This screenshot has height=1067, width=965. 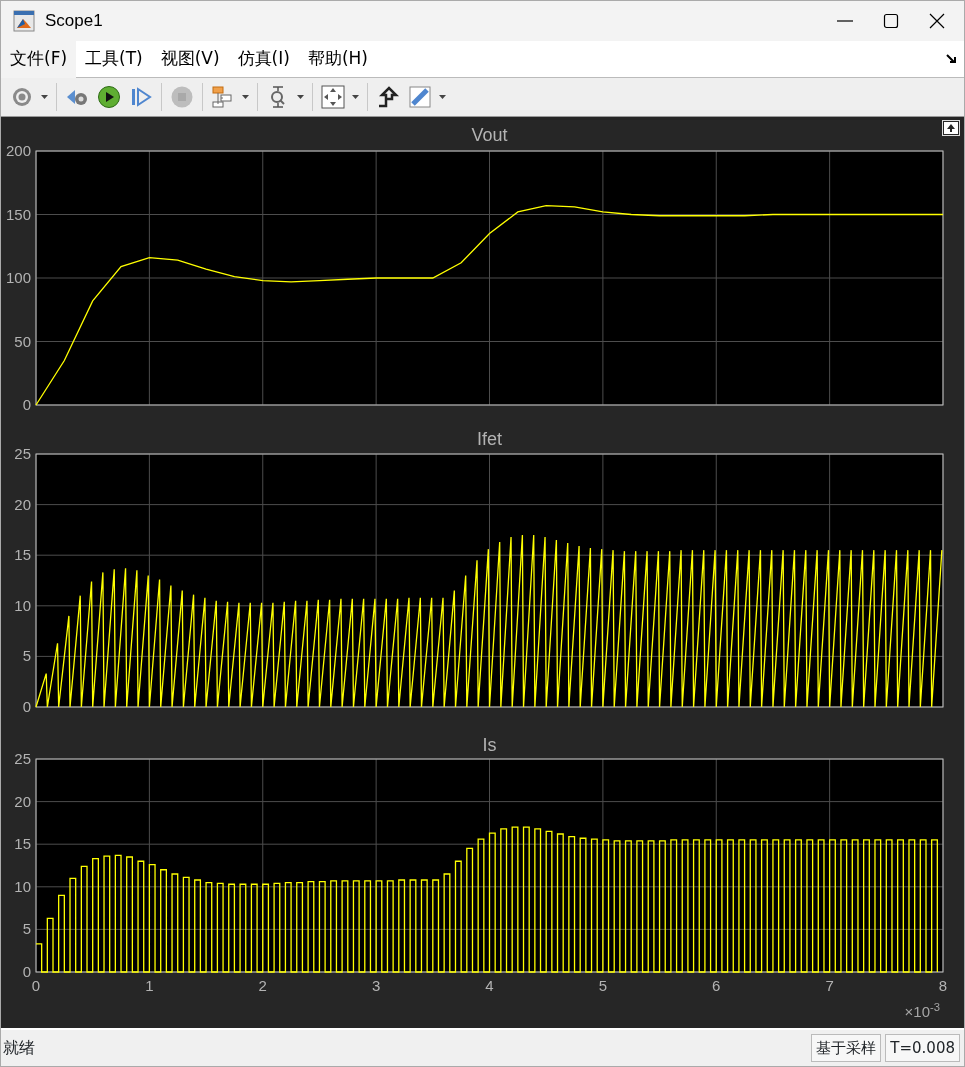 I want to click on app-icon, so click(x=24, y=21).